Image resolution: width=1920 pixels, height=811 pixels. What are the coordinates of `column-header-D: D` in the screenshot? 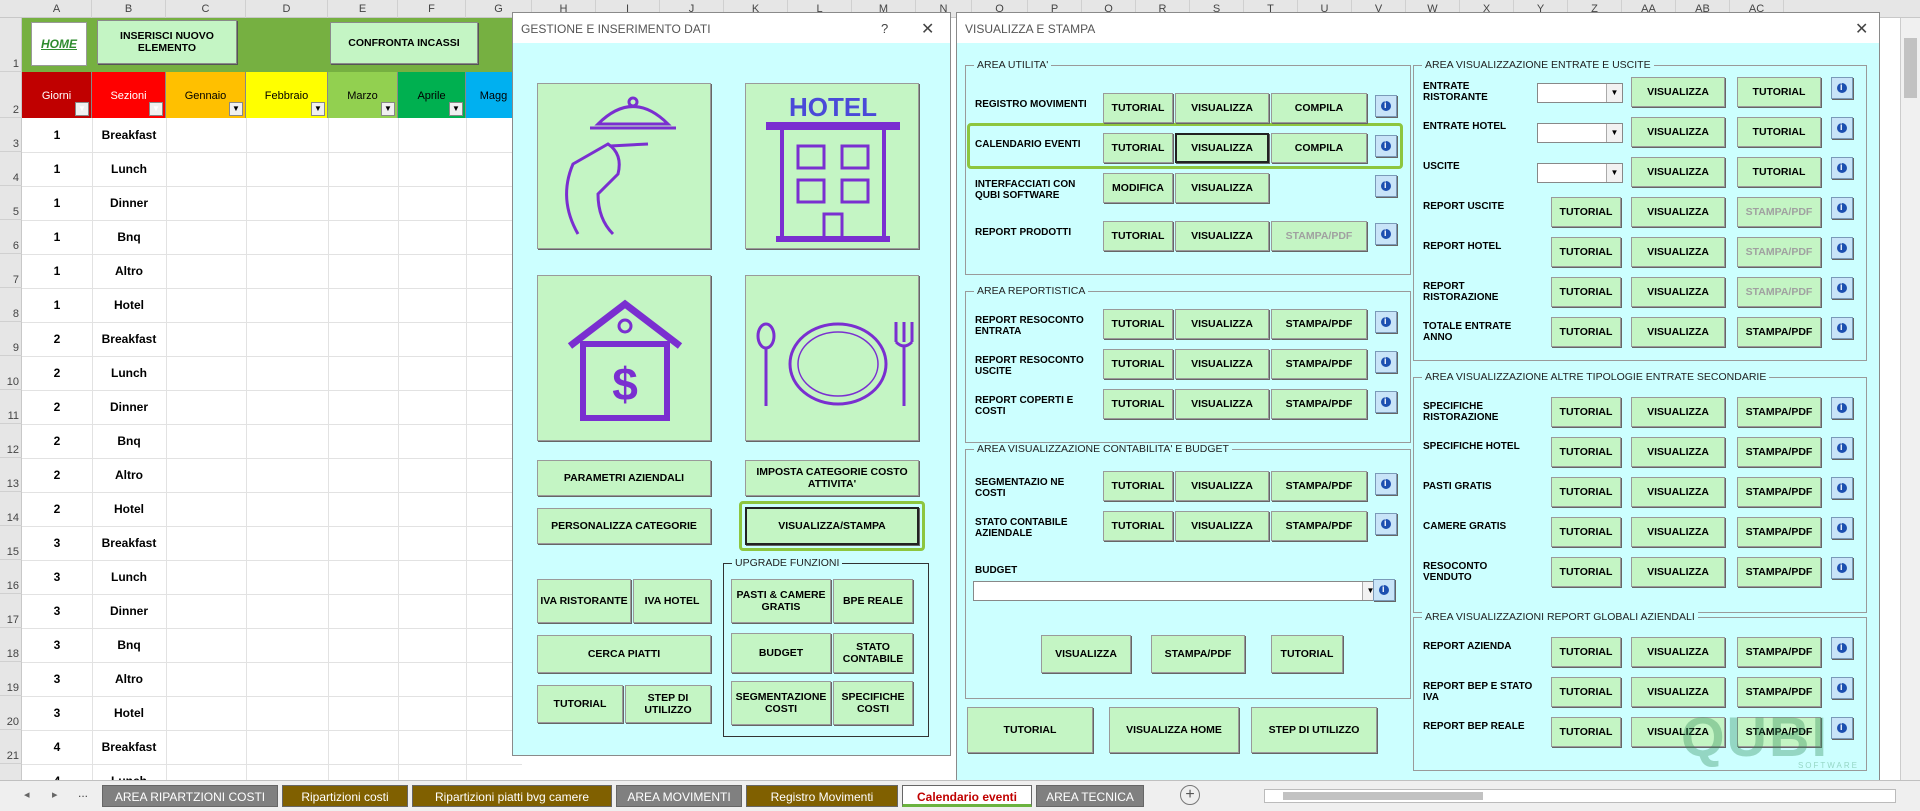 It's located at (287, 9).